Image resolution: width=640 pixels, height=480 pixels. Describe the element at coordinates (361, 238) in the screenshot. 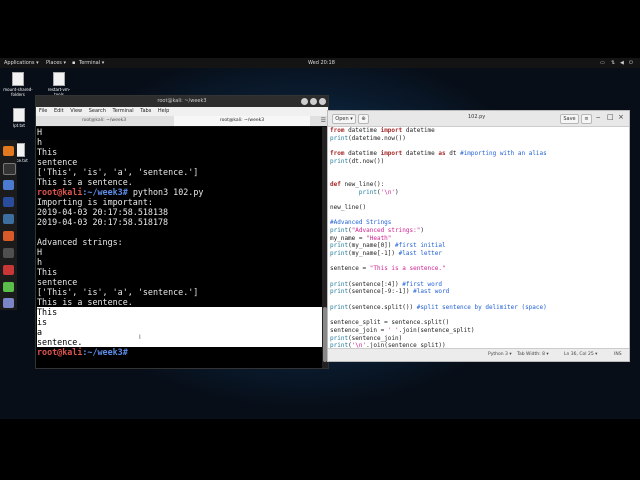

I see `code-line: my_name = "Heath"` at that location.